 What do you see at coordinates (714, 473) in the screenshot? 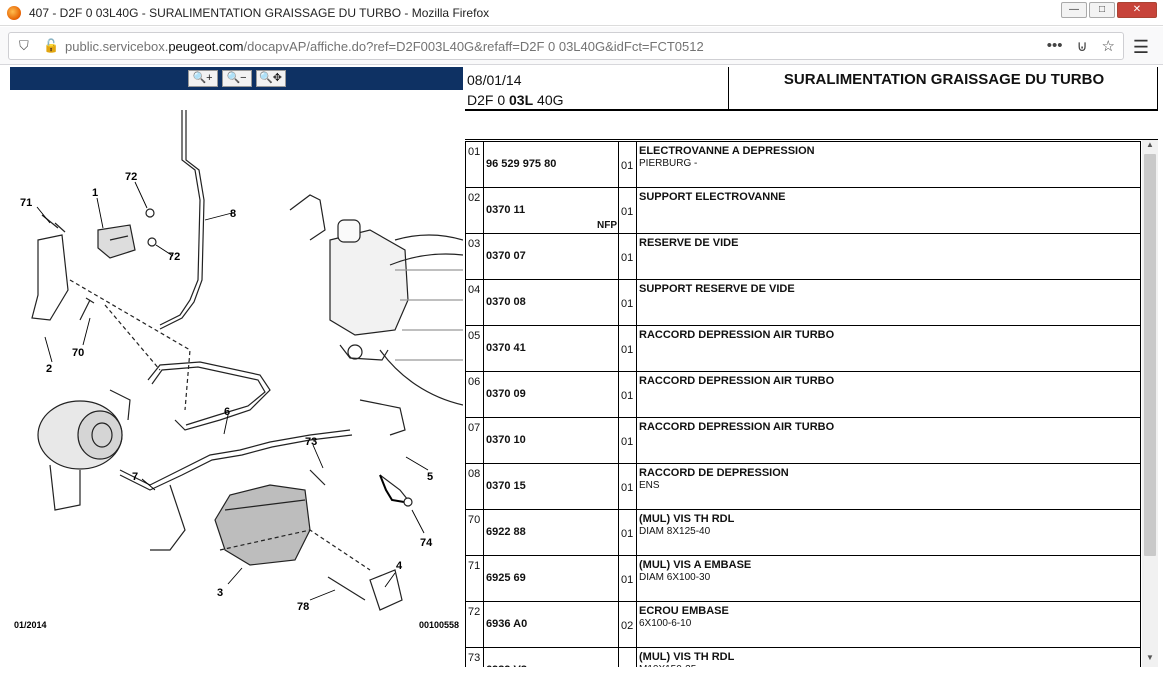
I see `part-desc-main: RACCORD DE DEPRESSION` at bounding box center [714, 473].